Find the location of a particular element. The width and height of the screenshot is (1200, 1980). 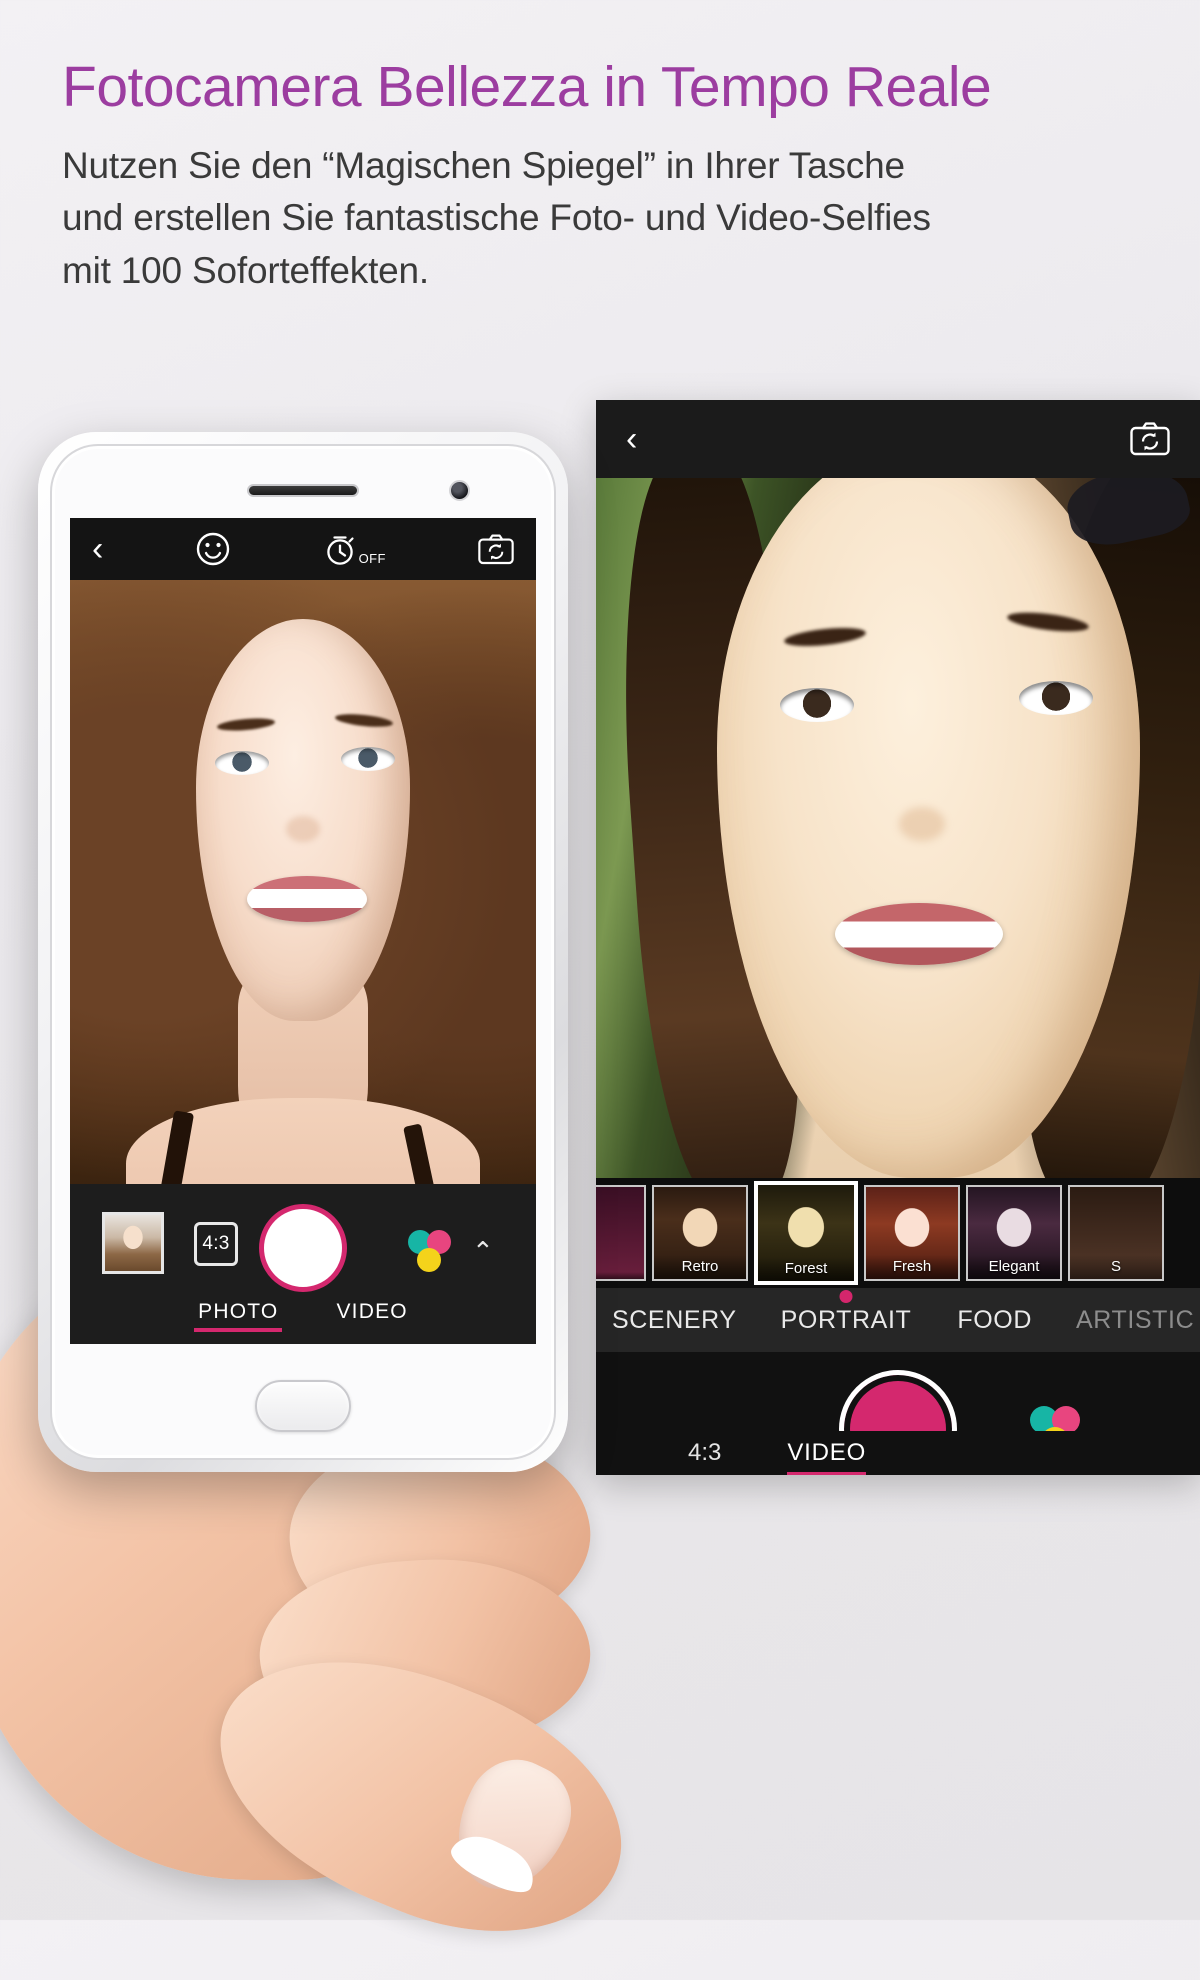

filter-preview is located at coordinates (620, 1233).